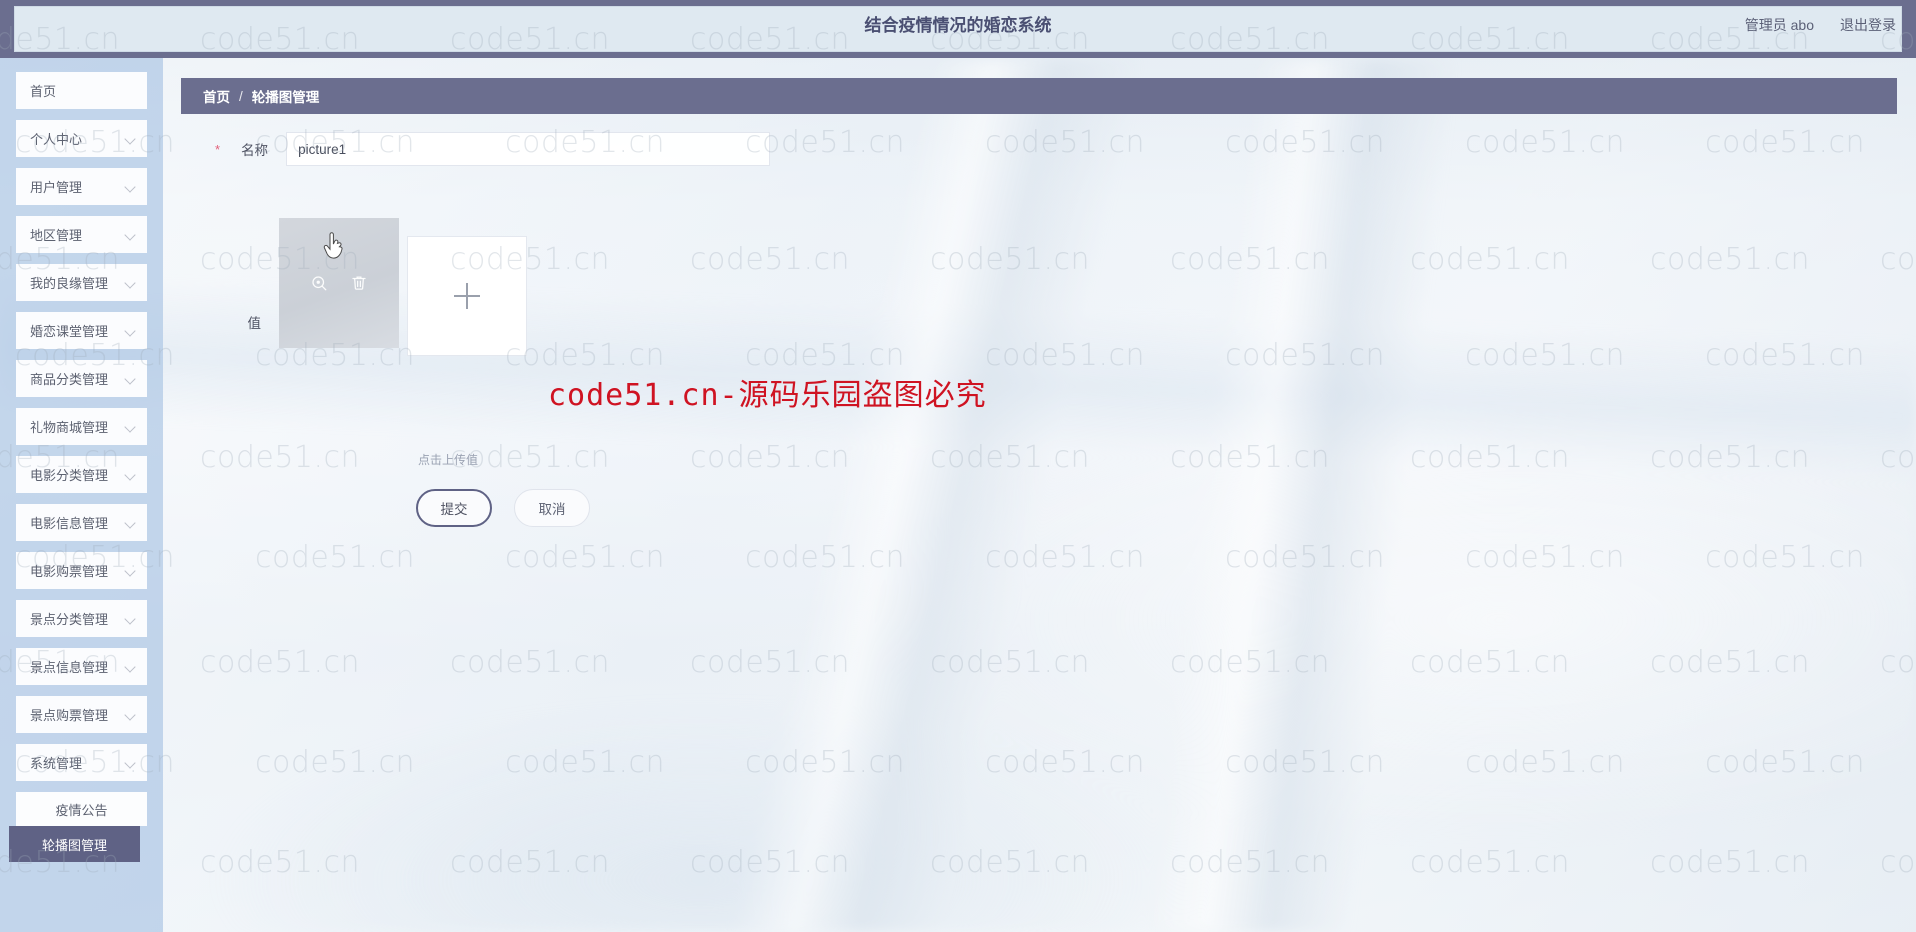 Image resolution: width=1916 pixels, height=932 pixels. I want to click on sidebar-item-label: 我的良缘管理, so click(69, 283).